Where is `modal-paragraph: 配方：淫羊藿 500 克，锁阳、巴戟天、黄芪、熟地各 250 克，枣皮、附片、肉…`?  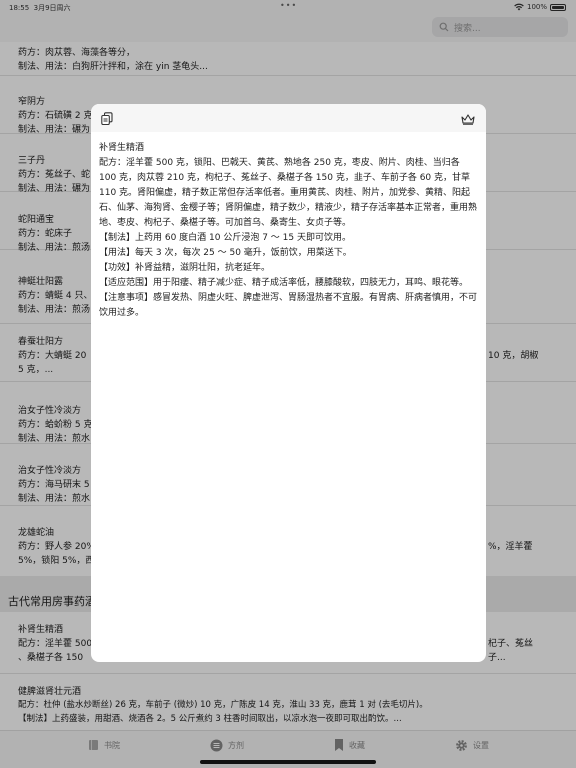
modal-paragraph: 配方：淫羊藿 500 克，锁阳、巴戟天、黄芪、熟地各 250 克，枣皮、附片、肉… is located at coordinates (288, 193).